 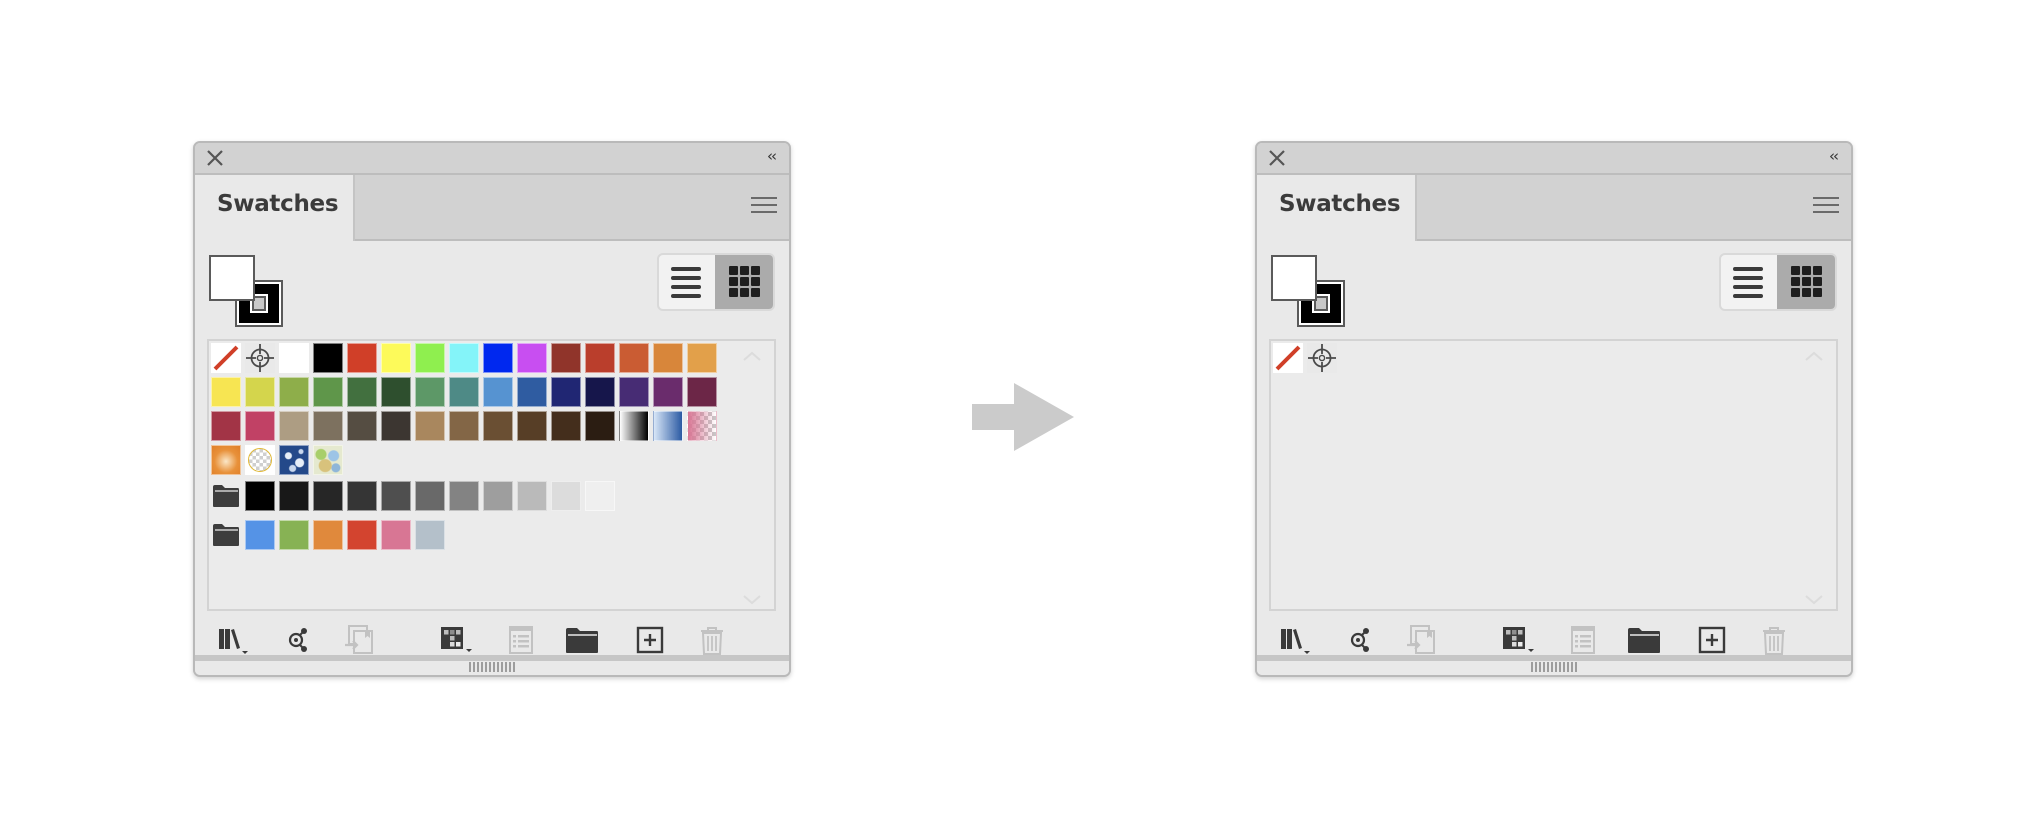 I want to click on new-color-group-button, so click(x=1643, y=640).